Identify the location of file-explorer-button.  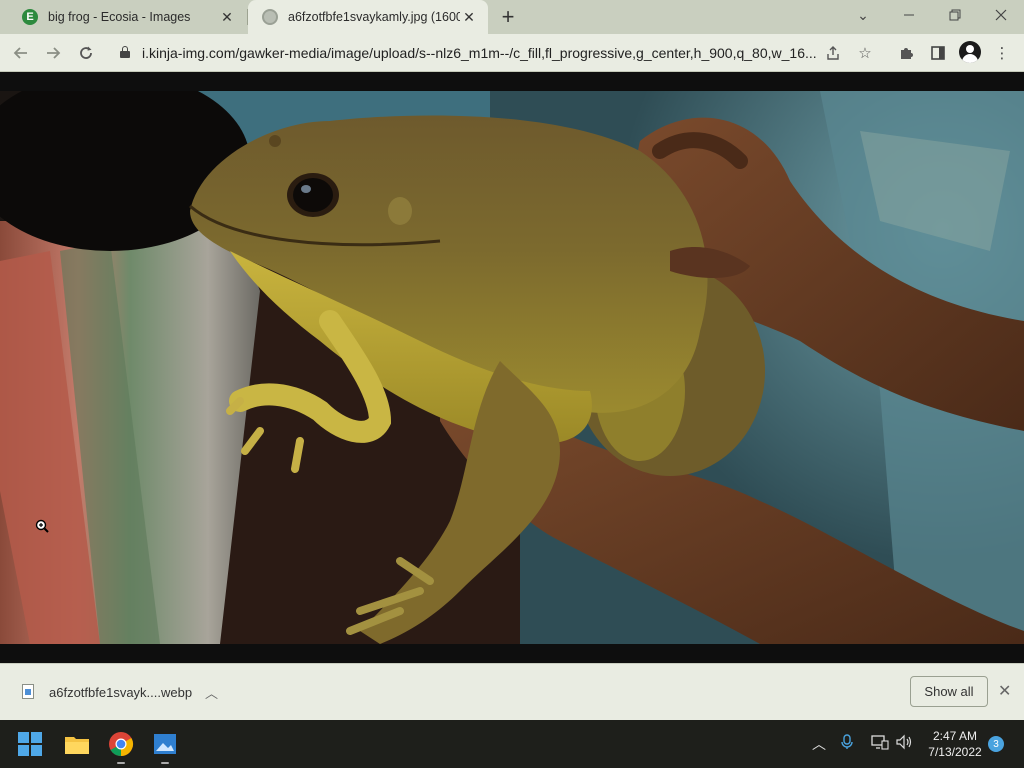
(77, 744).